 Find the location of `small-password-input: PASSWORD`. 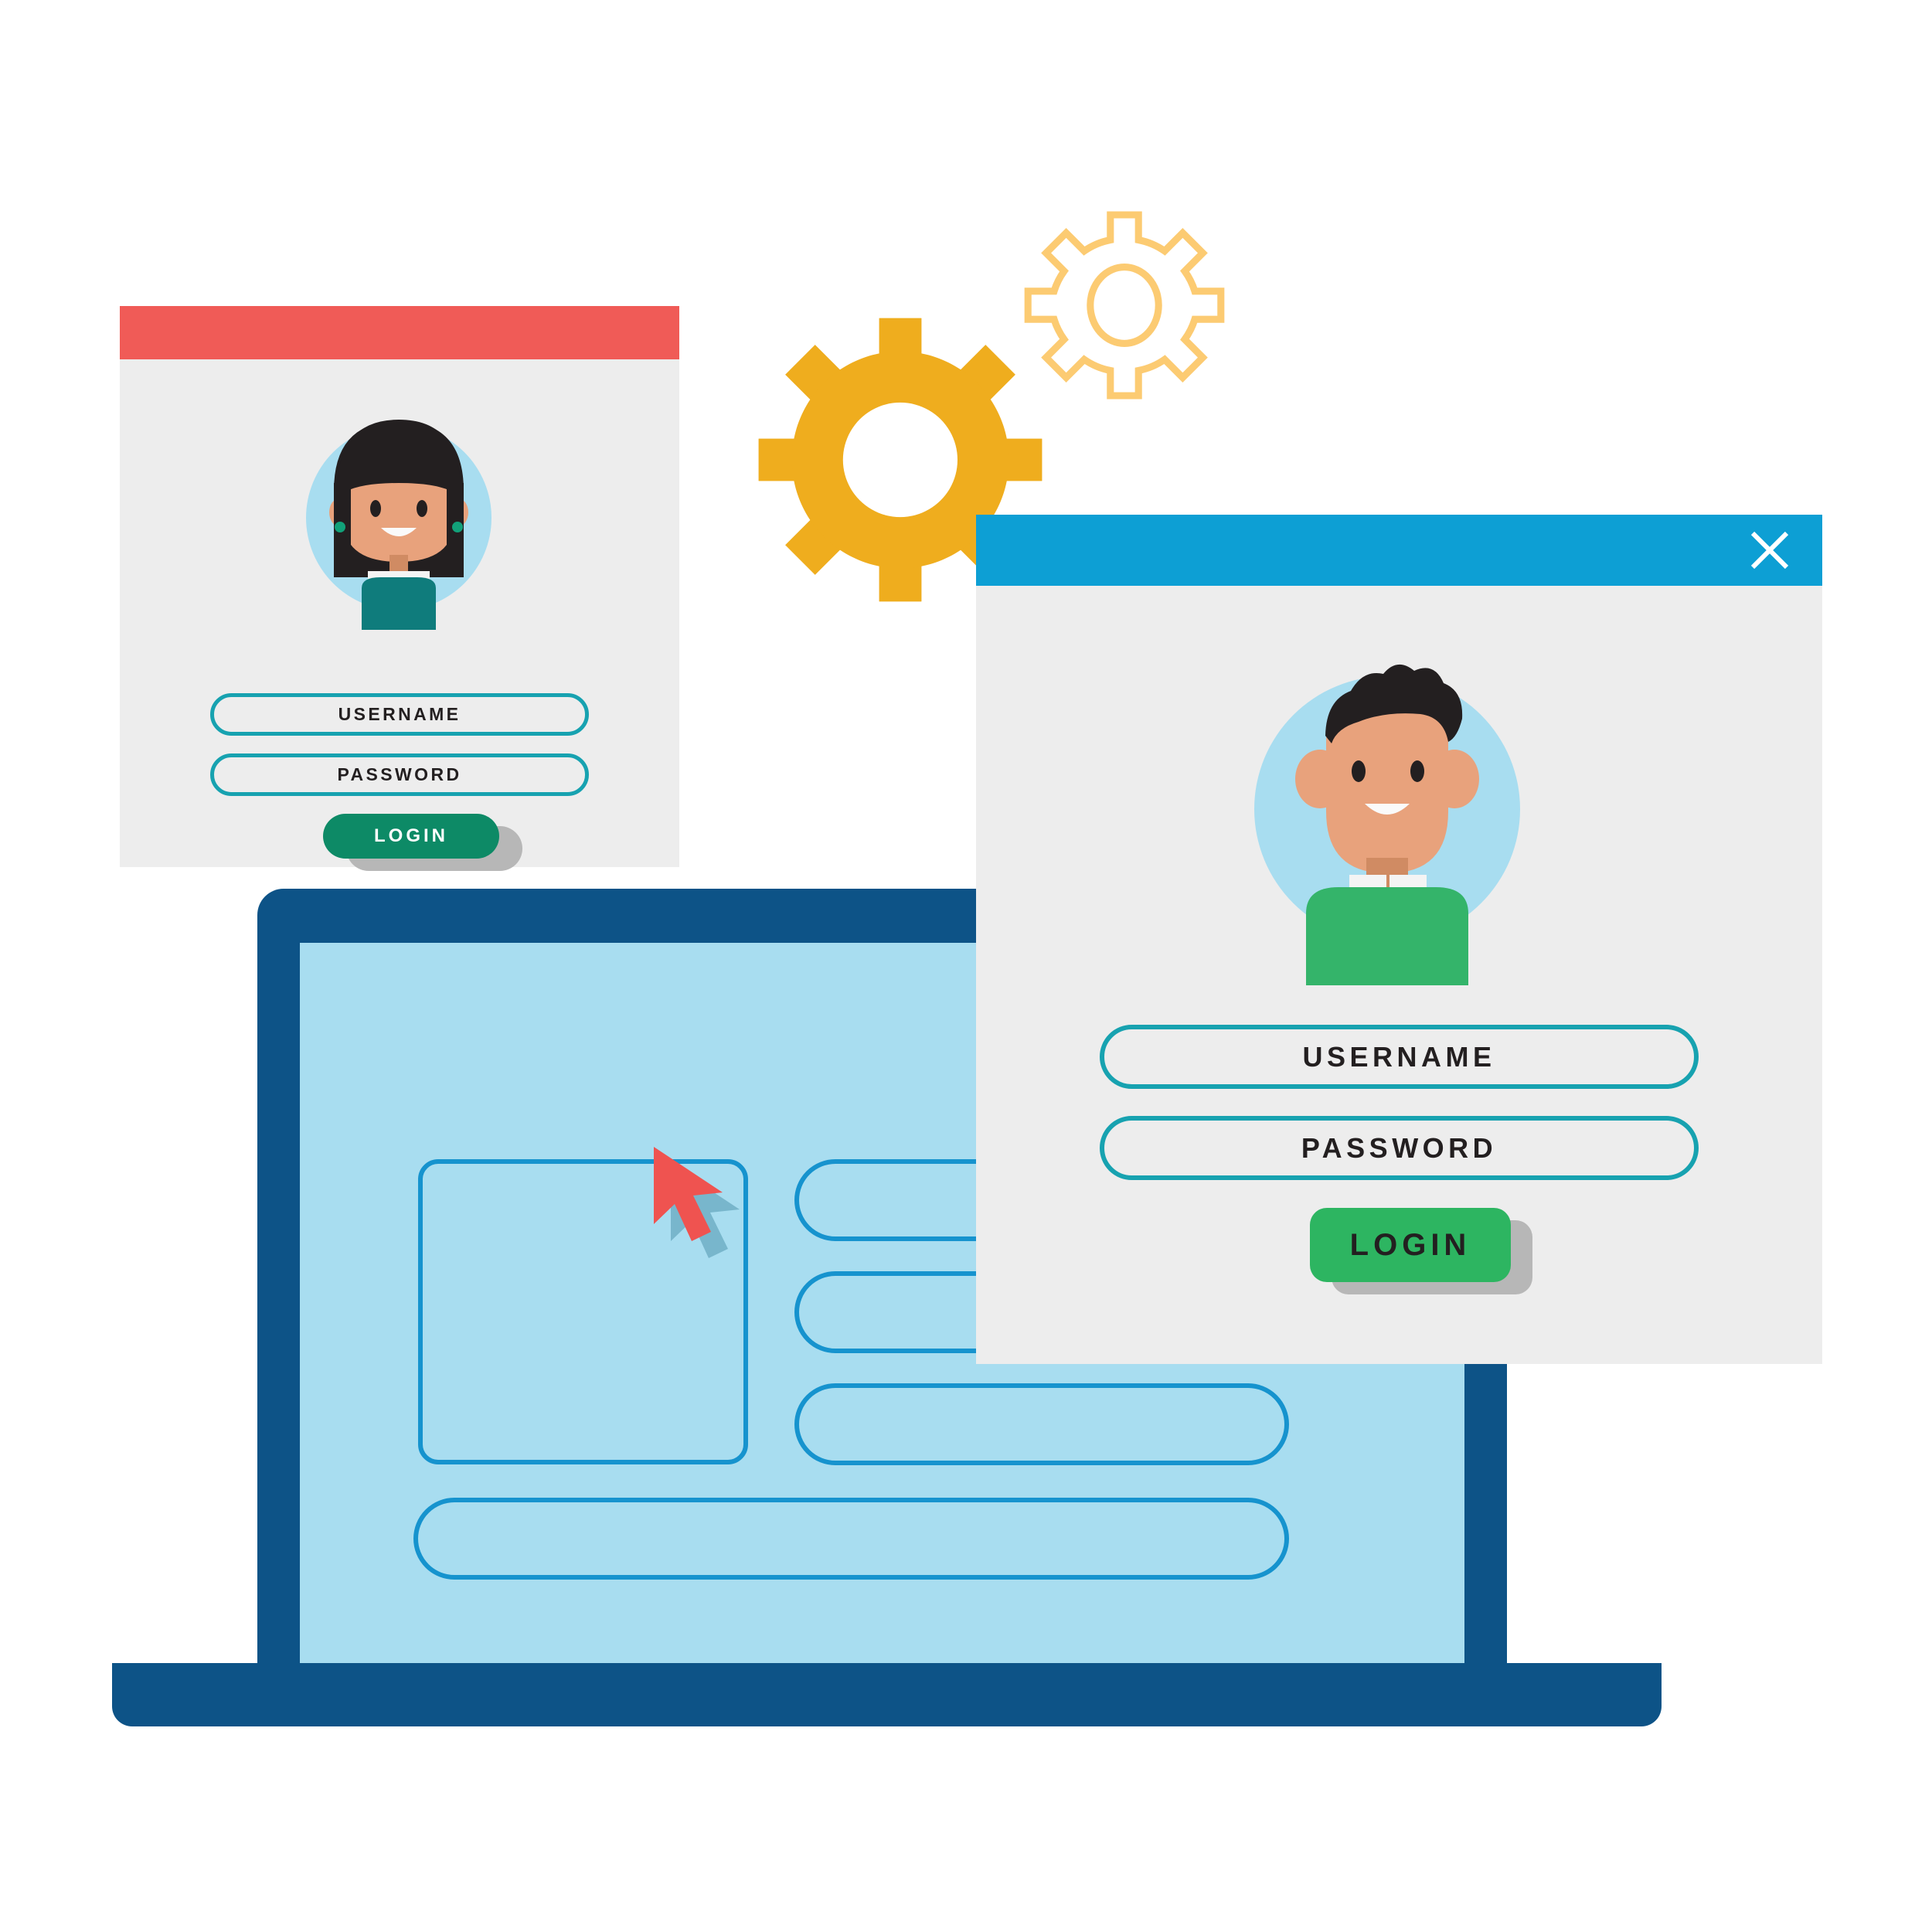

small-password-input: PASSWORD is located at coordinates (400, 774).